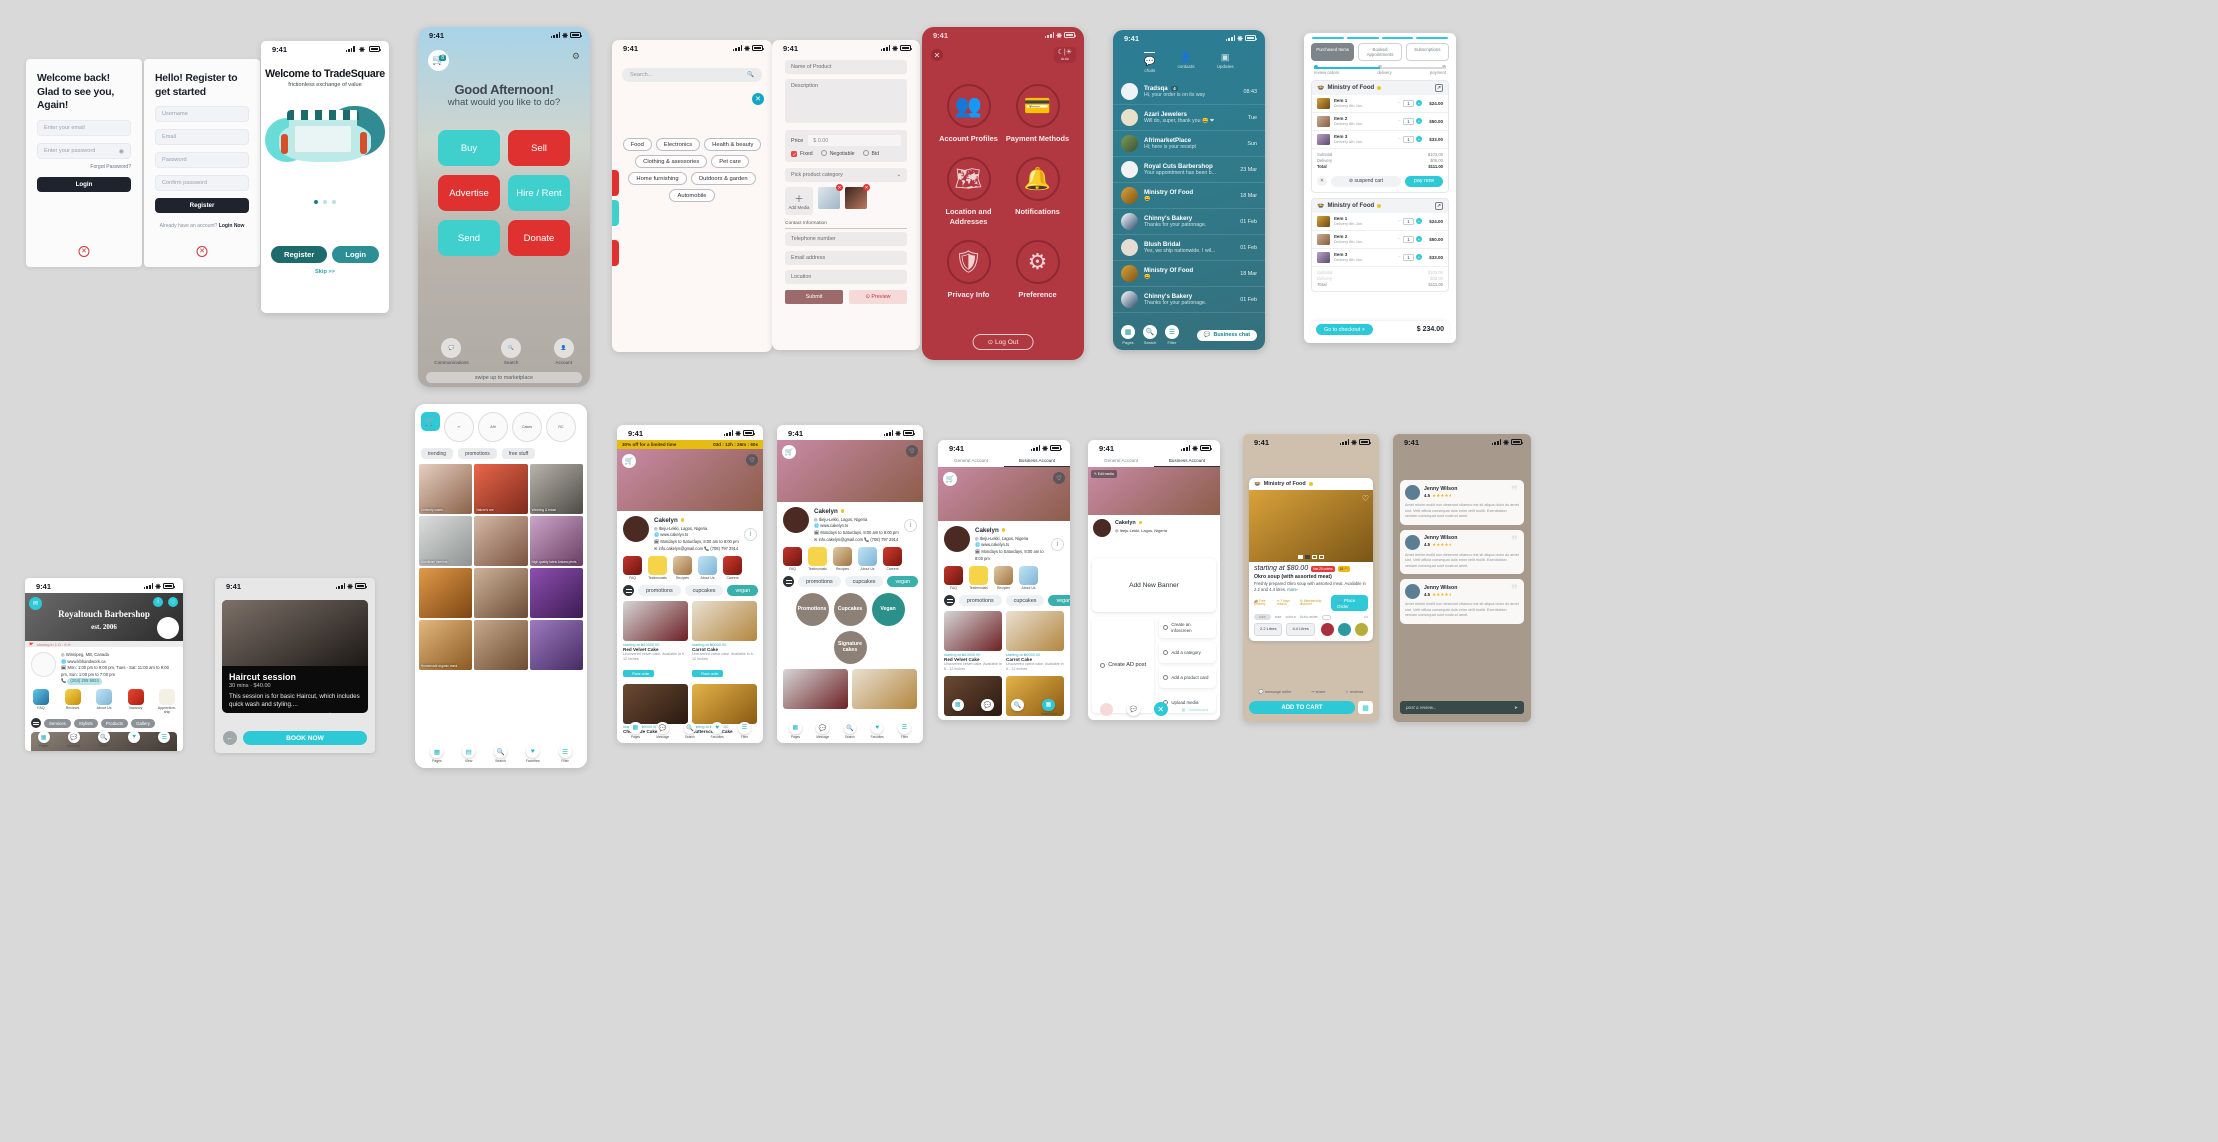 Image resolution: width=2218 pixels, height=1142 pixels. I want to click on more-options-icon: •••, so click(1366, 617).